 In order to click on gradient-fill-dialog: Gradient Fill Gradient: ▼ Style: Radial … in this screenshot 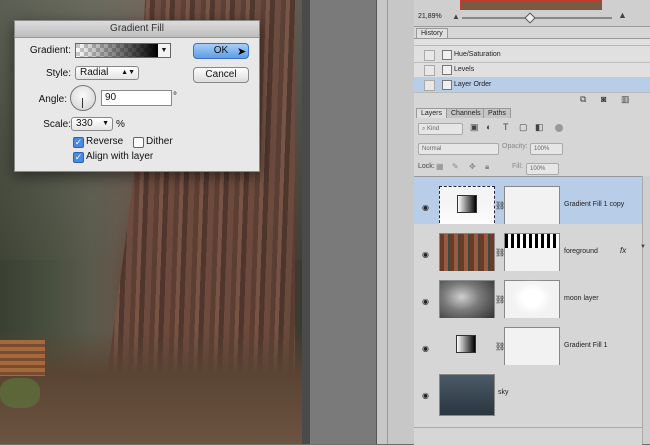, I will do `click(137, 96)`.